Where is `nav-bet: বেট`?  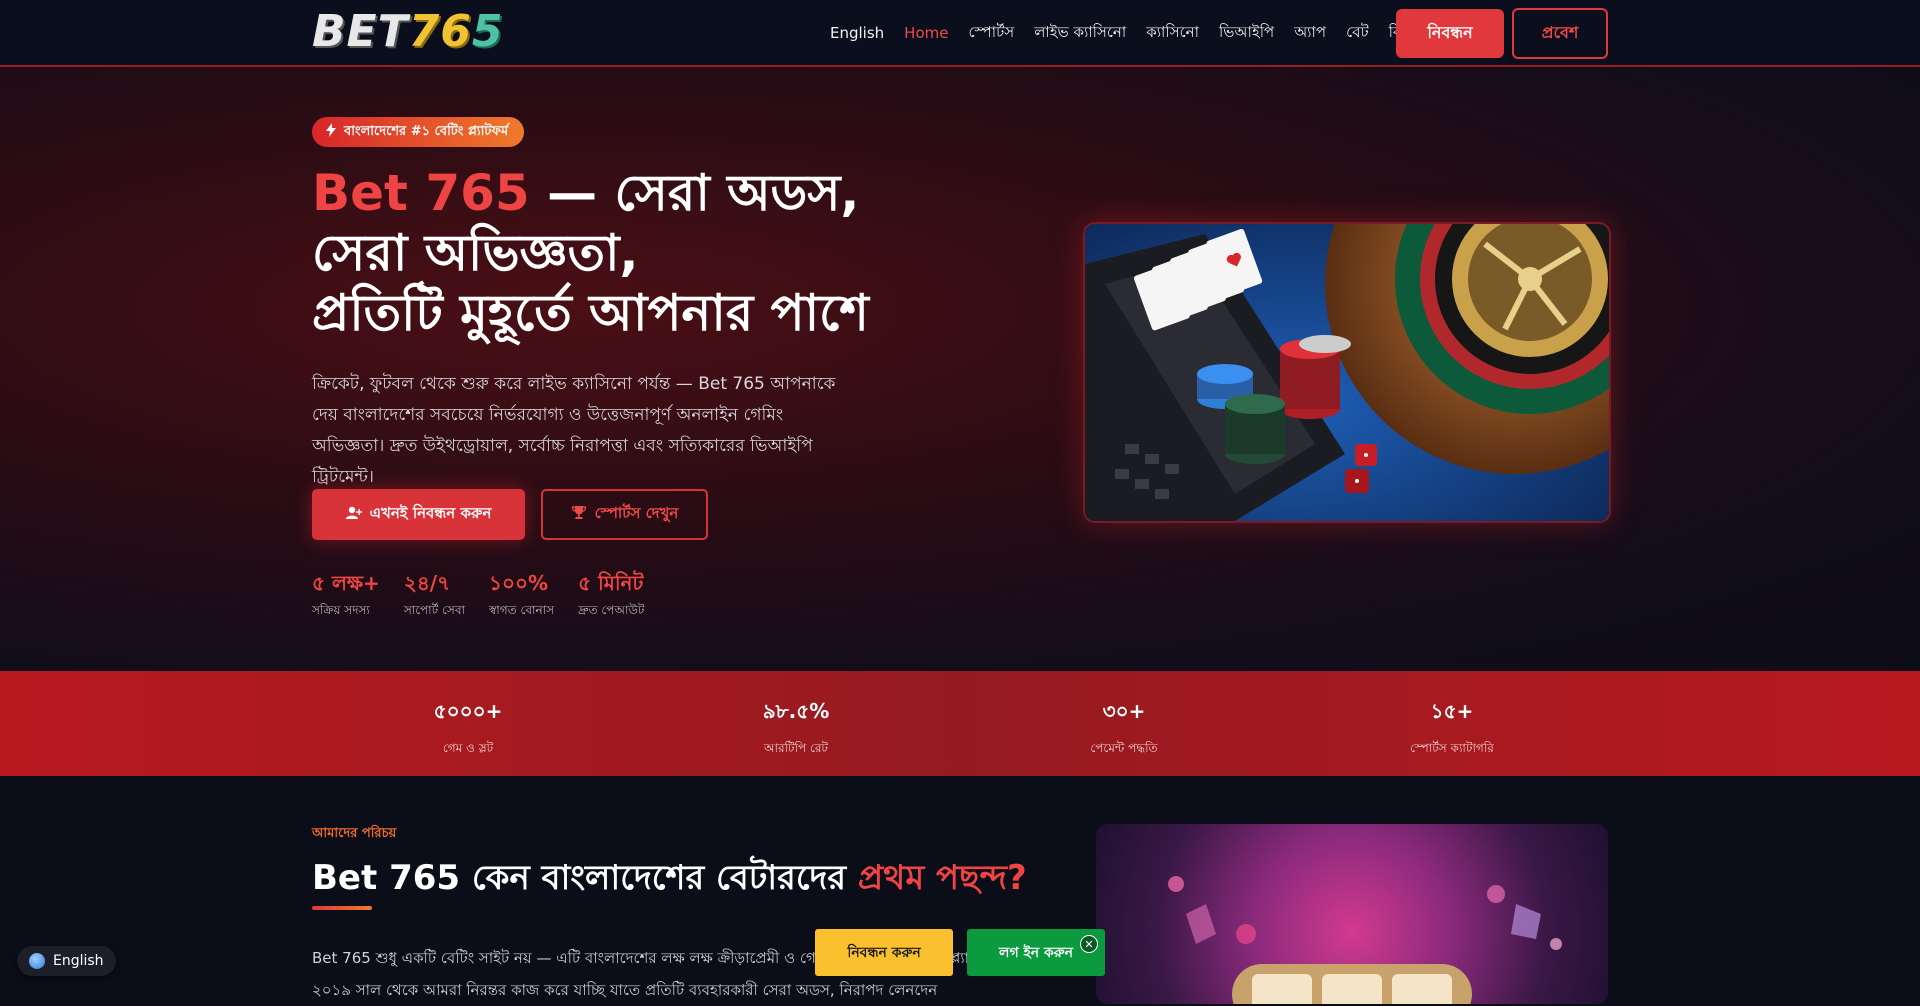
nav-bet: বেট is located at coordinates (1357, 33).